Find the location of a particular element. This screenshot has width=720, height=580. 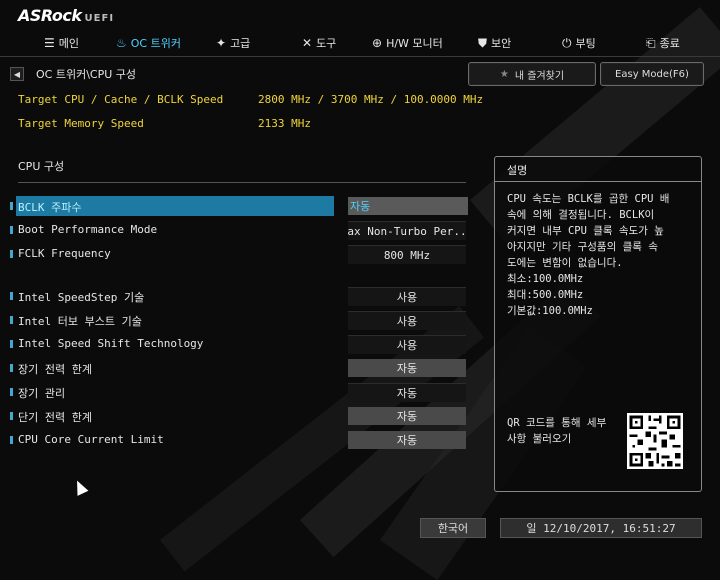

top-navigation: ☰ 메인 ♨ OC 트위커 ✦ 고급 ✕ 도구 ⊕ H/W 모니터 ⛊ 보안 ⏻ 부팅 ⎗ 종료 is located at coordinates (360, 43).